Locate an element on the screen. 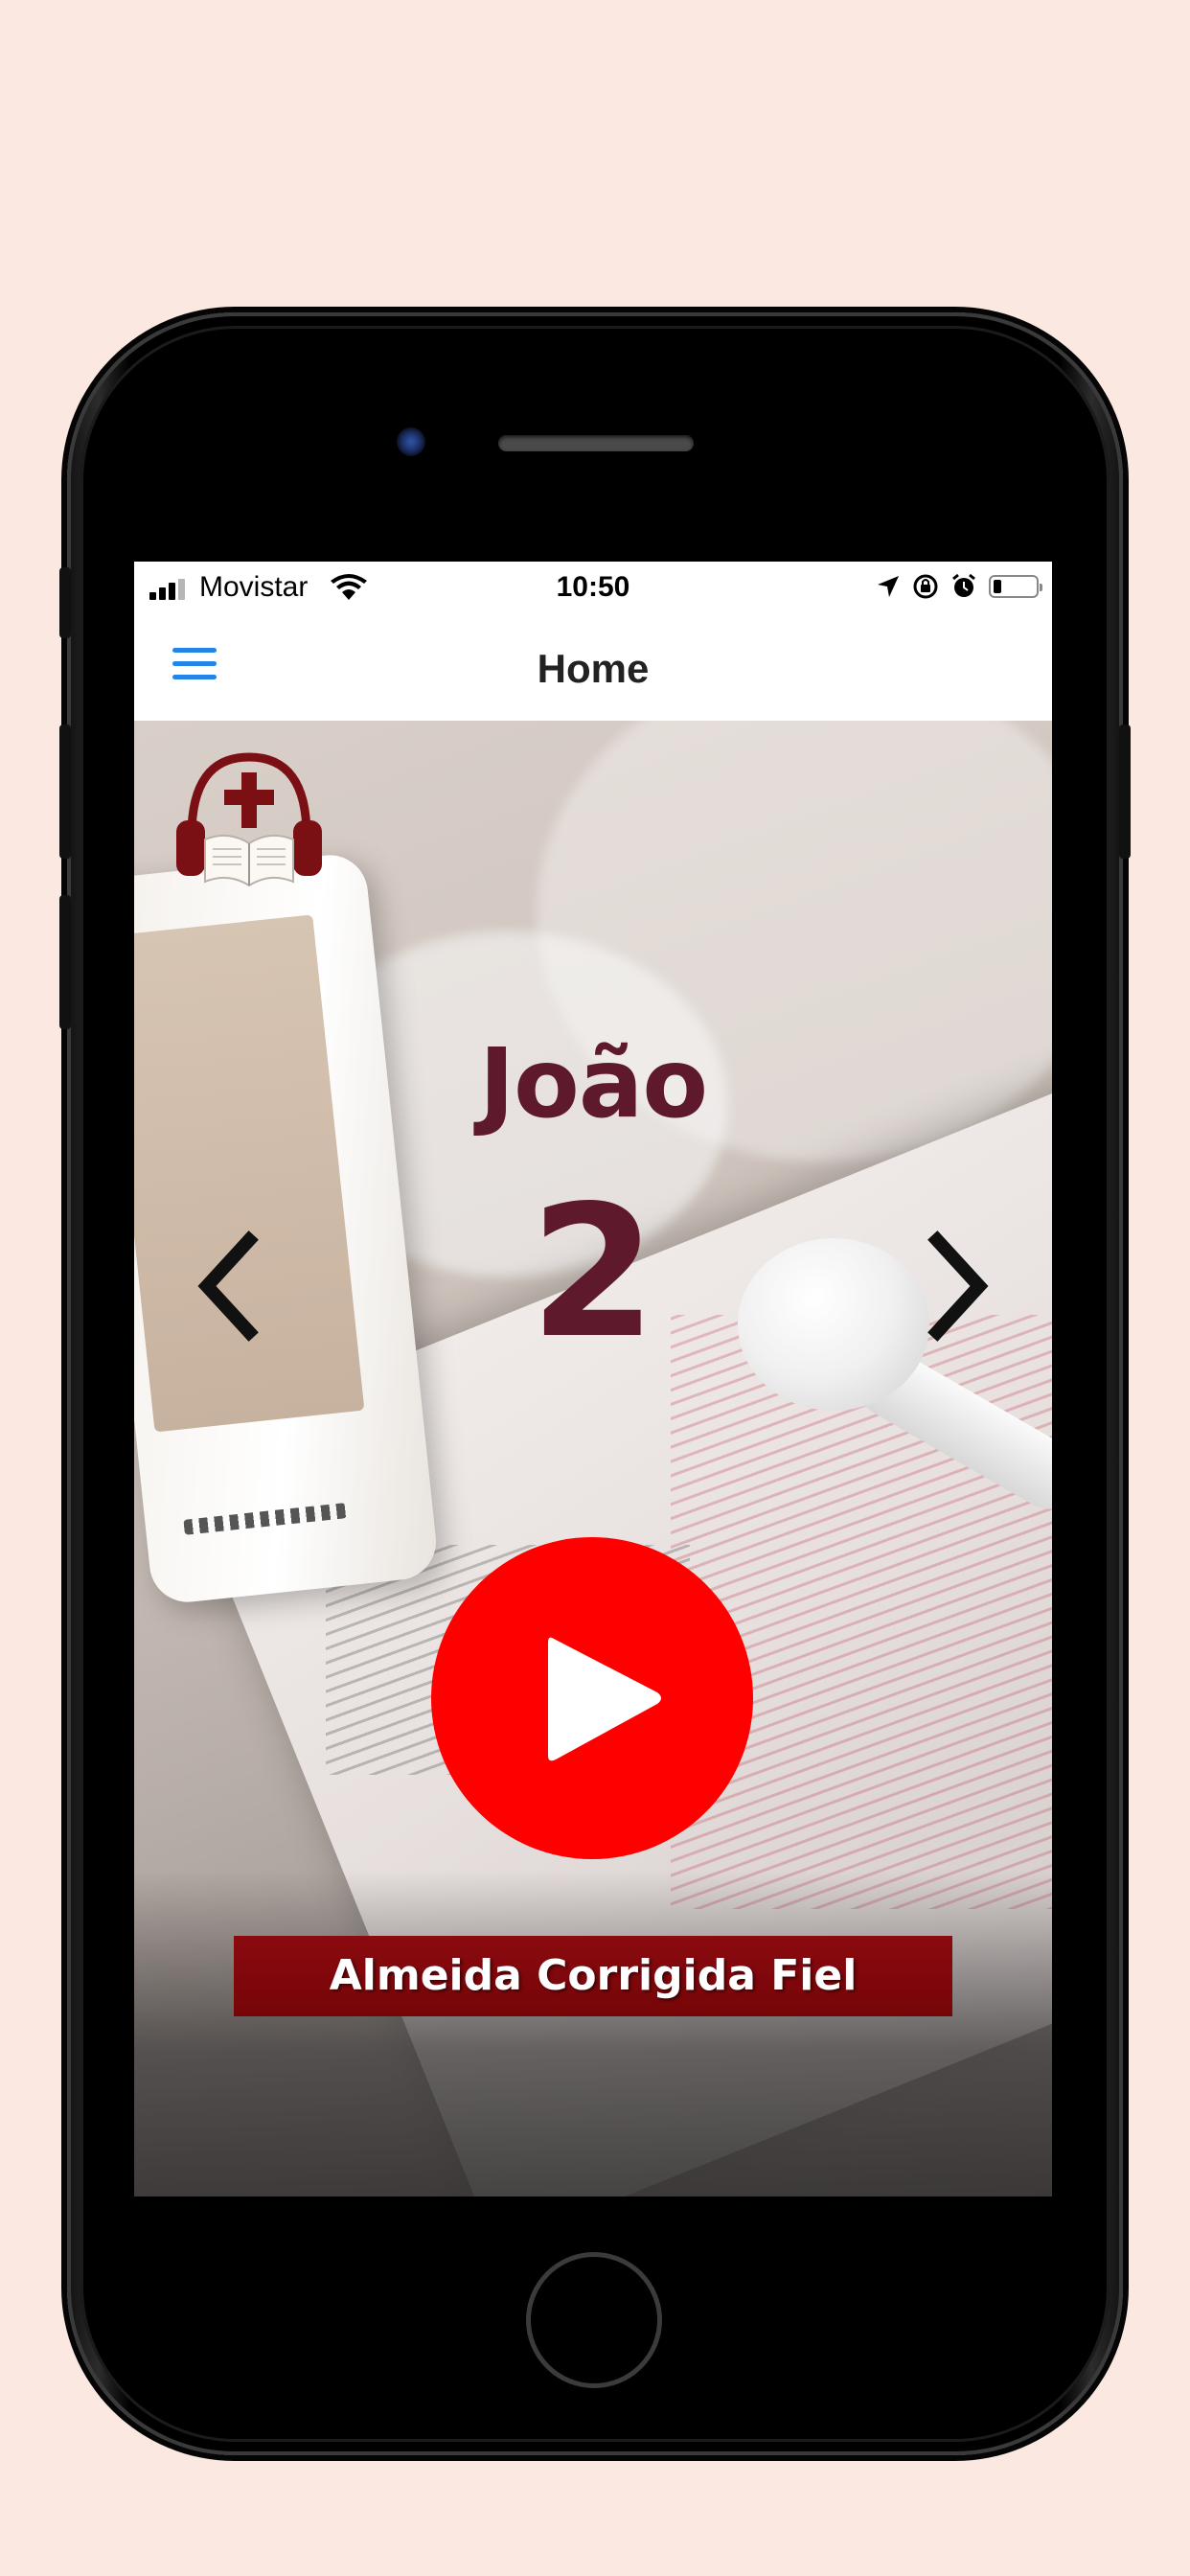  status-indicators is located at coordinates (959, 586).